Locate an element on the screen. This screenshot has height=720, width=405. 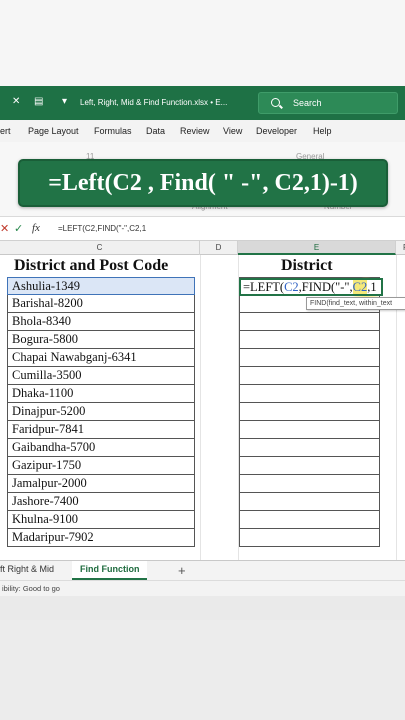
status-bar: ibility: Good to go is located at coordinates (202, 588).